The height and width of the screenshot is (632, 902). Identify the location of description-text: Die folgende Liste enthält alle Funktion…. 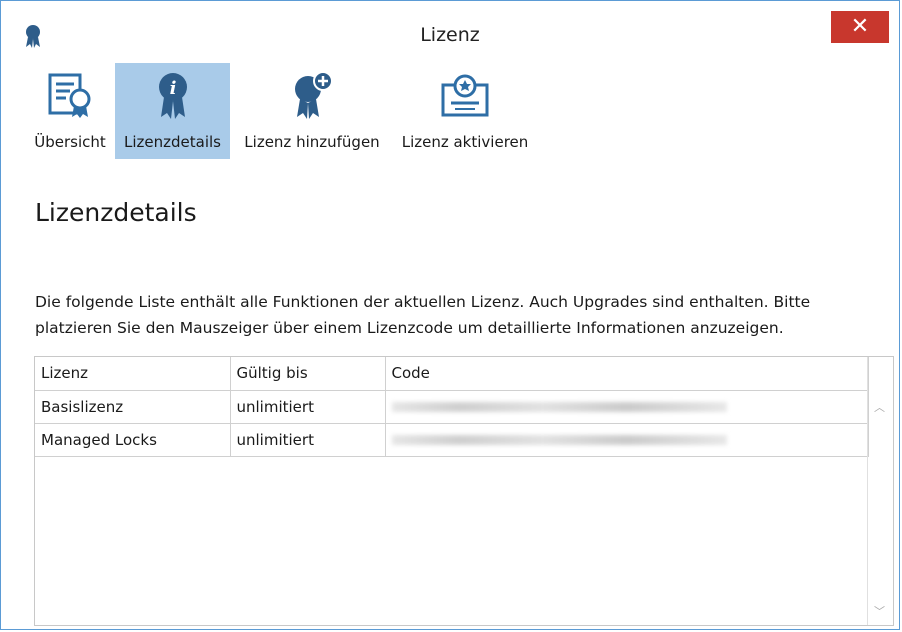
(423, 315).